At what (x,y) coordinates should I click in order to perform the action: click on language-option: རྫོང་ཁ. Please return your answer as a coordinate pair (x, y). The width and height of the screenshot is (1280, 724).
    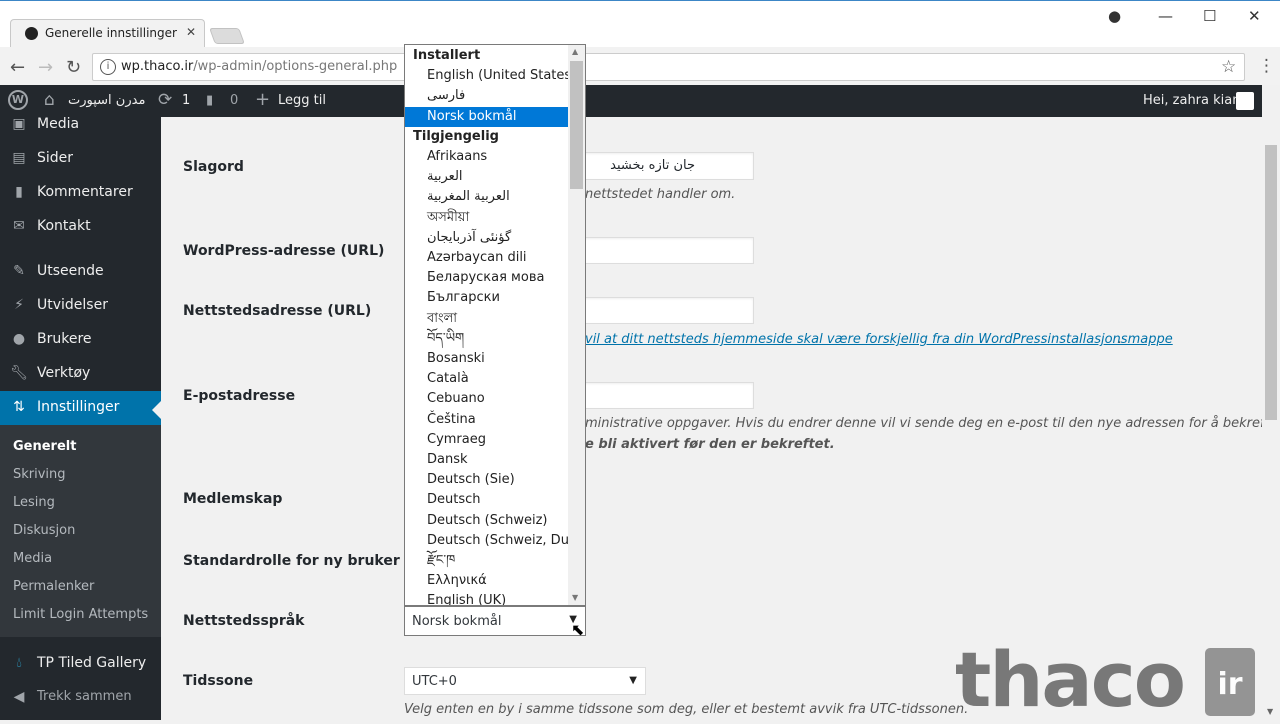
    Looking at the image, I should click on (487, 561).